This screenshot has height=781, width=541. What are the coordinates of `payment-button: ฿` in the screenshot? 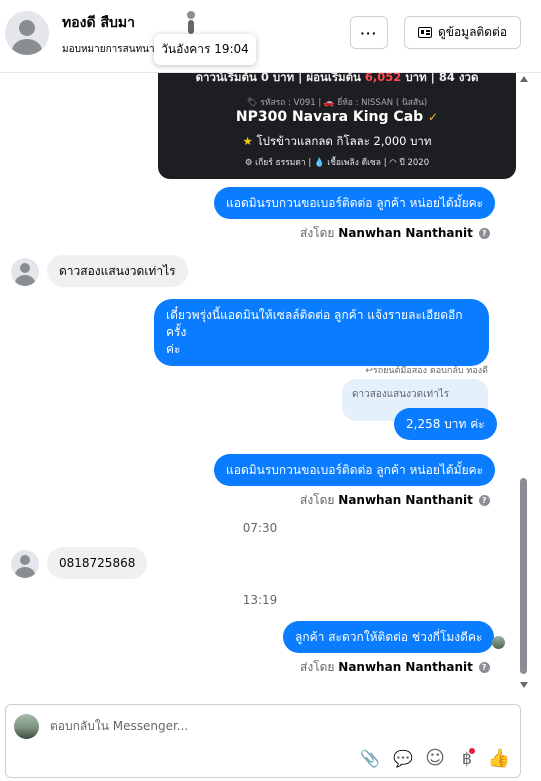 It's located at (467, 758).